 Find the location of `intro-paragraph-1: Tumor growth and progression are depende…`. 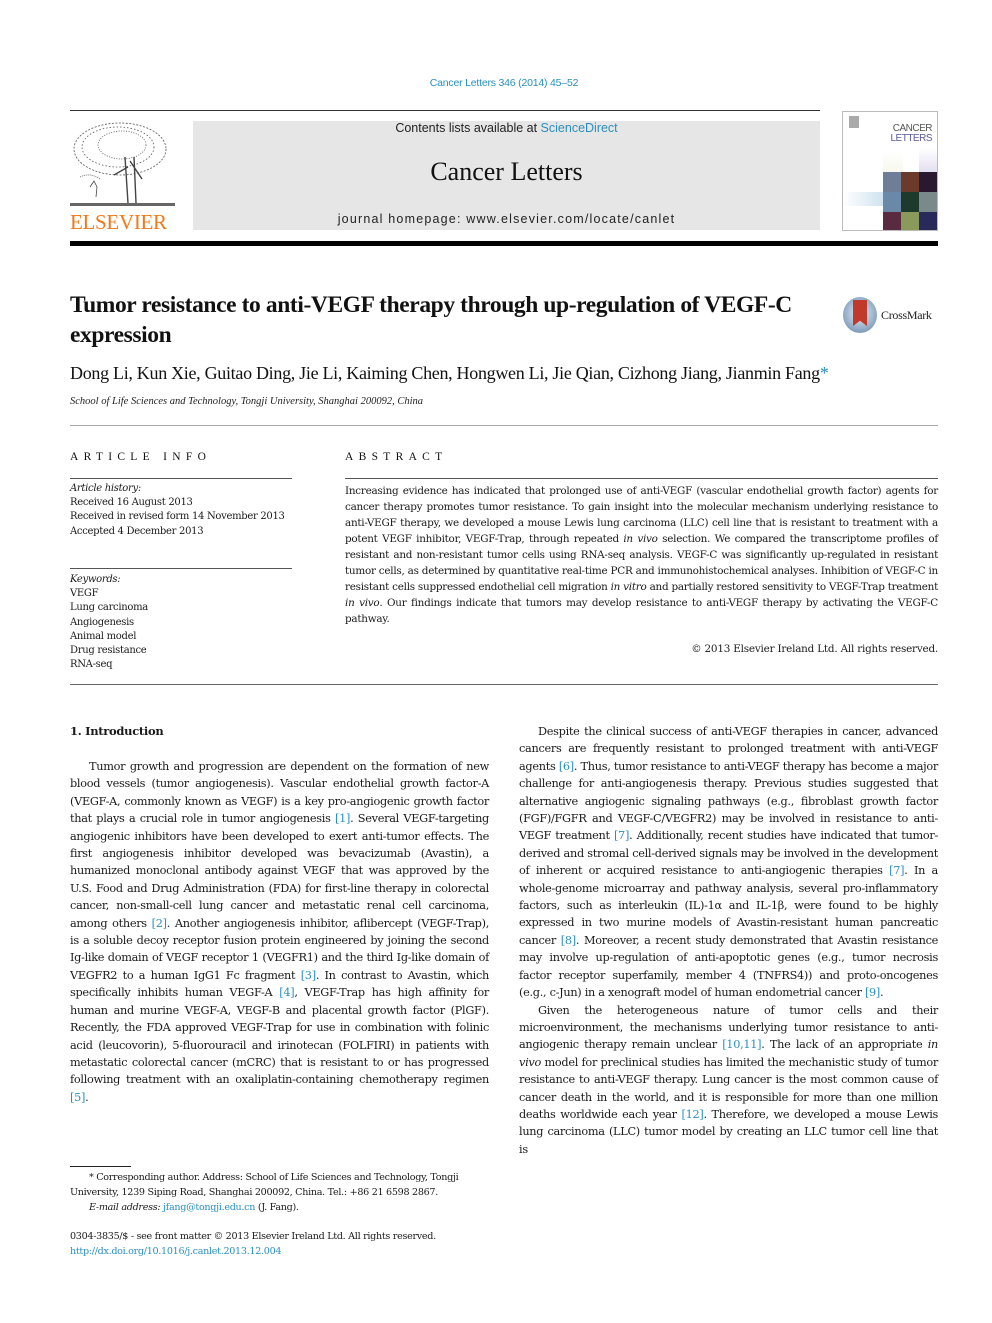

intro-paragraph-1: Tumor growth and progression are depende… is located at coordinates (279, 932).